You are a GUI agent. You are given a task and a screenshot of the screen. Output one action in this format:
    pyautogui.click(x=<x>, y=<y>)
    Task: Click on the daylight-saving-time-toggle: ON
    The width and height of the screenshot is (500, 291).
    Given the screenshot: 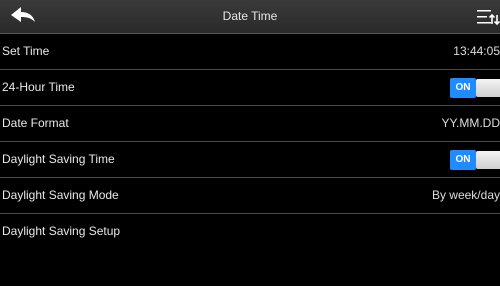 What is the action you would take?
    pyautogui.click(x=475, y=160)
    